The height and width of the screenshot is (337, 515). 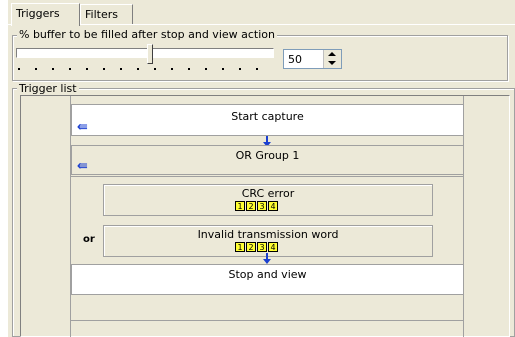 I want to click on or-operator-label: or, so click(x=89, y=239).